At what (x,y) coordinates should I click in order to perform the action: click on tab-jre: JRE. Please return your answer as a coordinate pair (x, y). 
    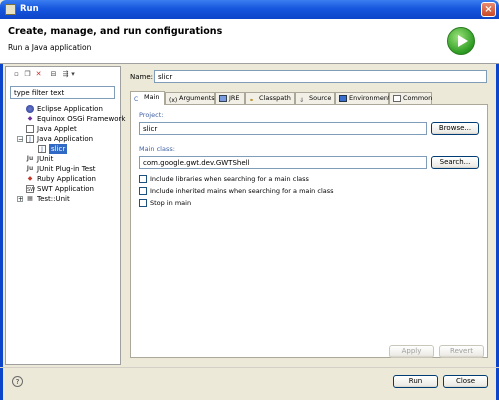
    Looking at the image, I should click on (230, 98).